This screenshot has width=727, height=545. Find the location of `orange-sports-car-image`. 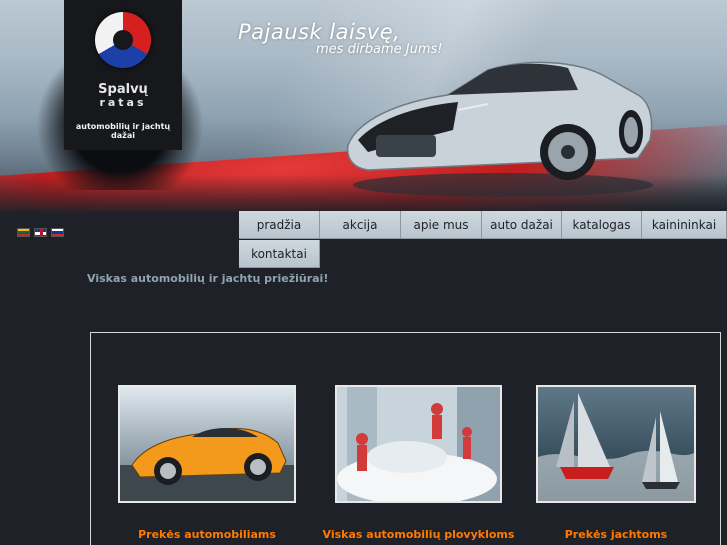

orange-sports-car-image is located at coordinates (207, 444).